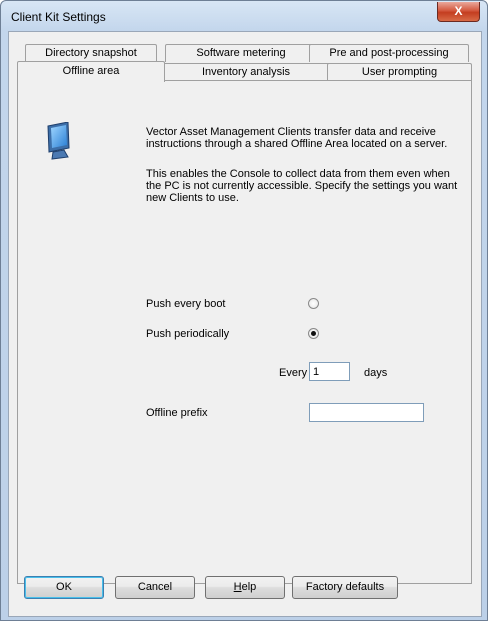 This screenshot has height=621, width=488. What do you see at coordinates (313, 303) in the screenshot?
I see `push-every-boot-radio` at bounding box center [313, 303].